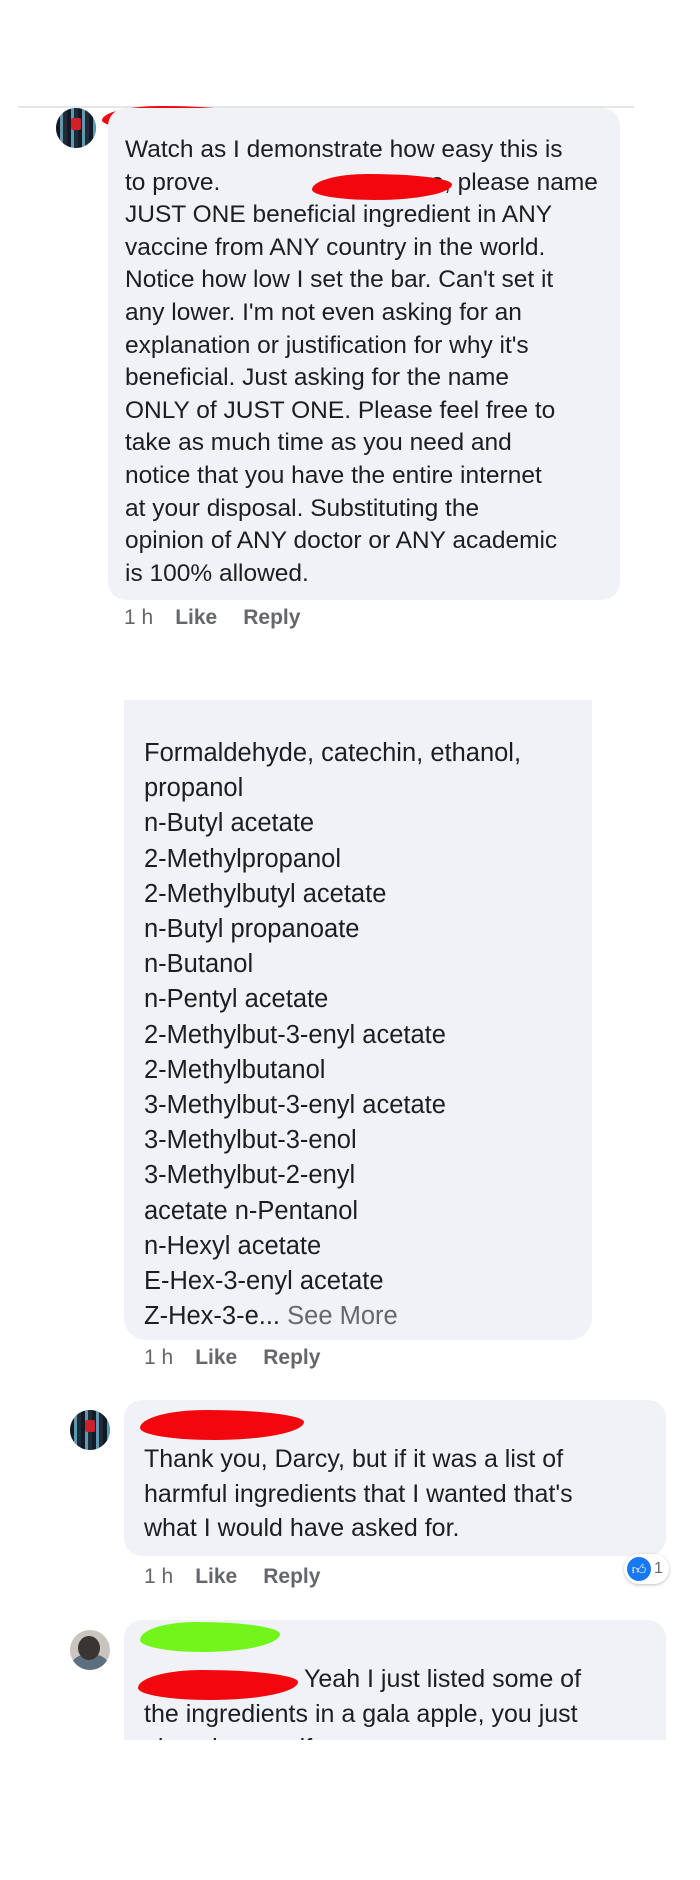  I want to click on ingredient-line: n-Butyl acetate, so click(229, 823).